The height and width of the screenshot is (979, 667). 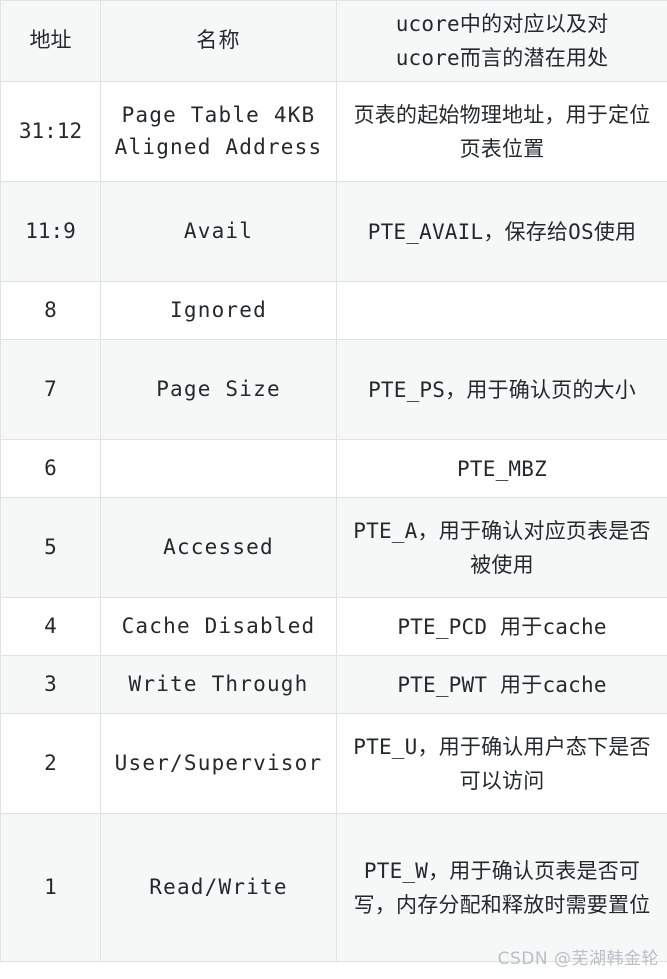 I want to click on cell-name: Accessed, so click(x=218, y=548).